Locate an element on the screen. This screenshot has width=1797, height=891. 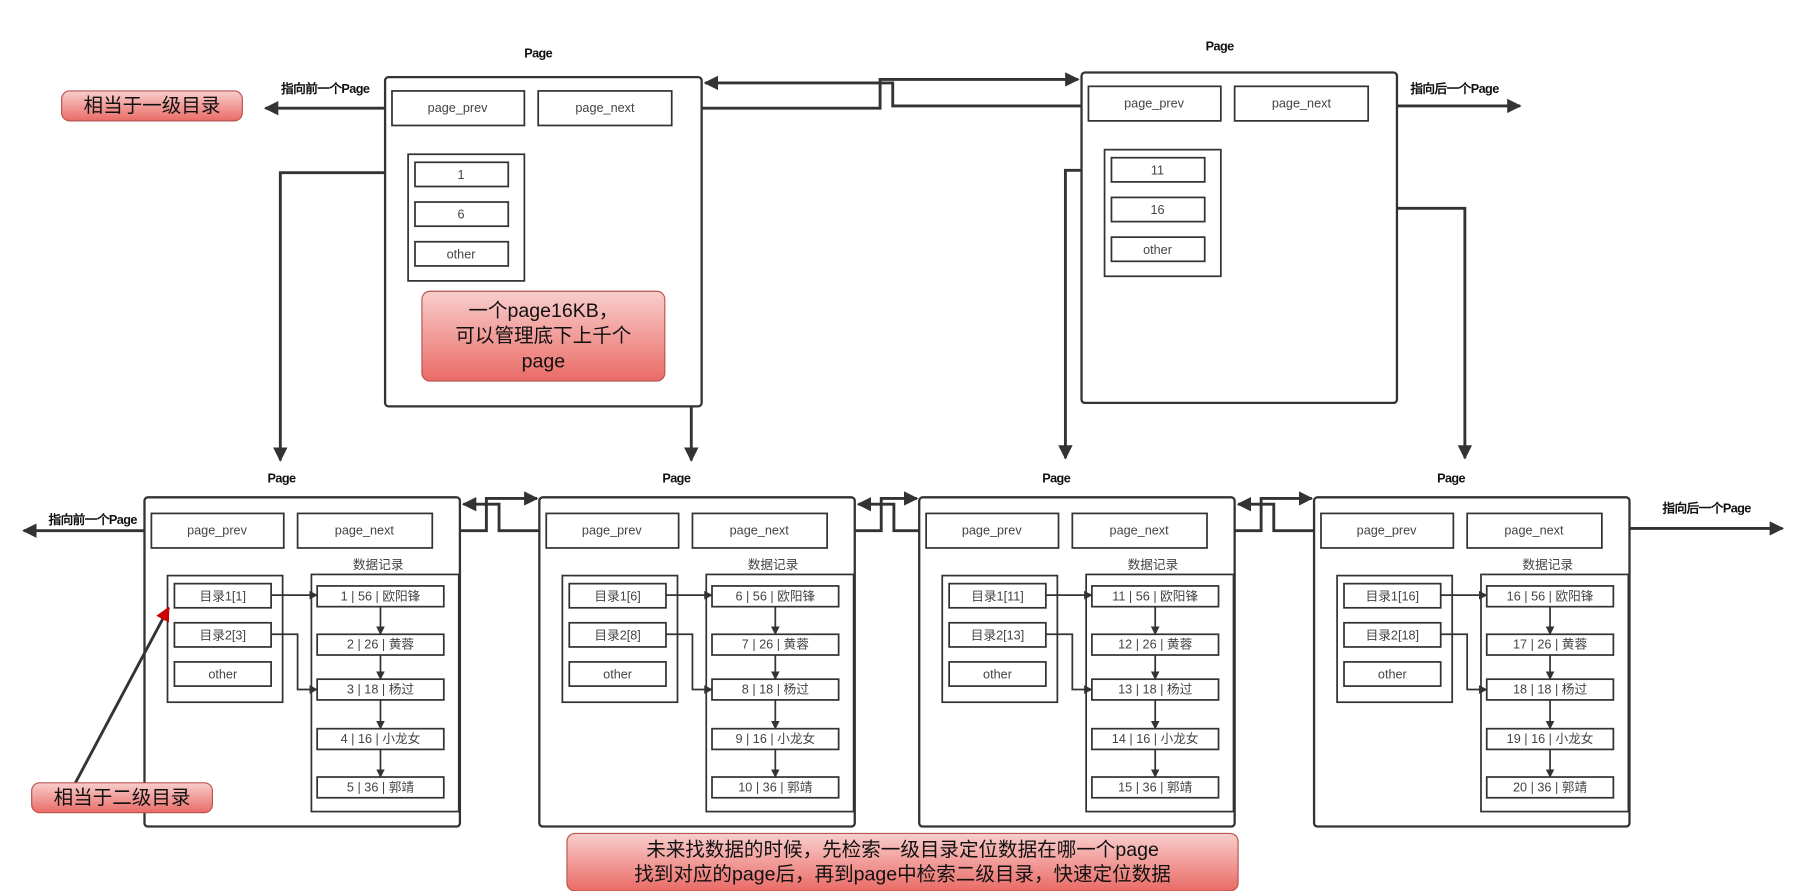
search-process-note-text: 找到对应的page后，再到page中检索二级目录，快速定位数据 is located at coordinates (902, 874).